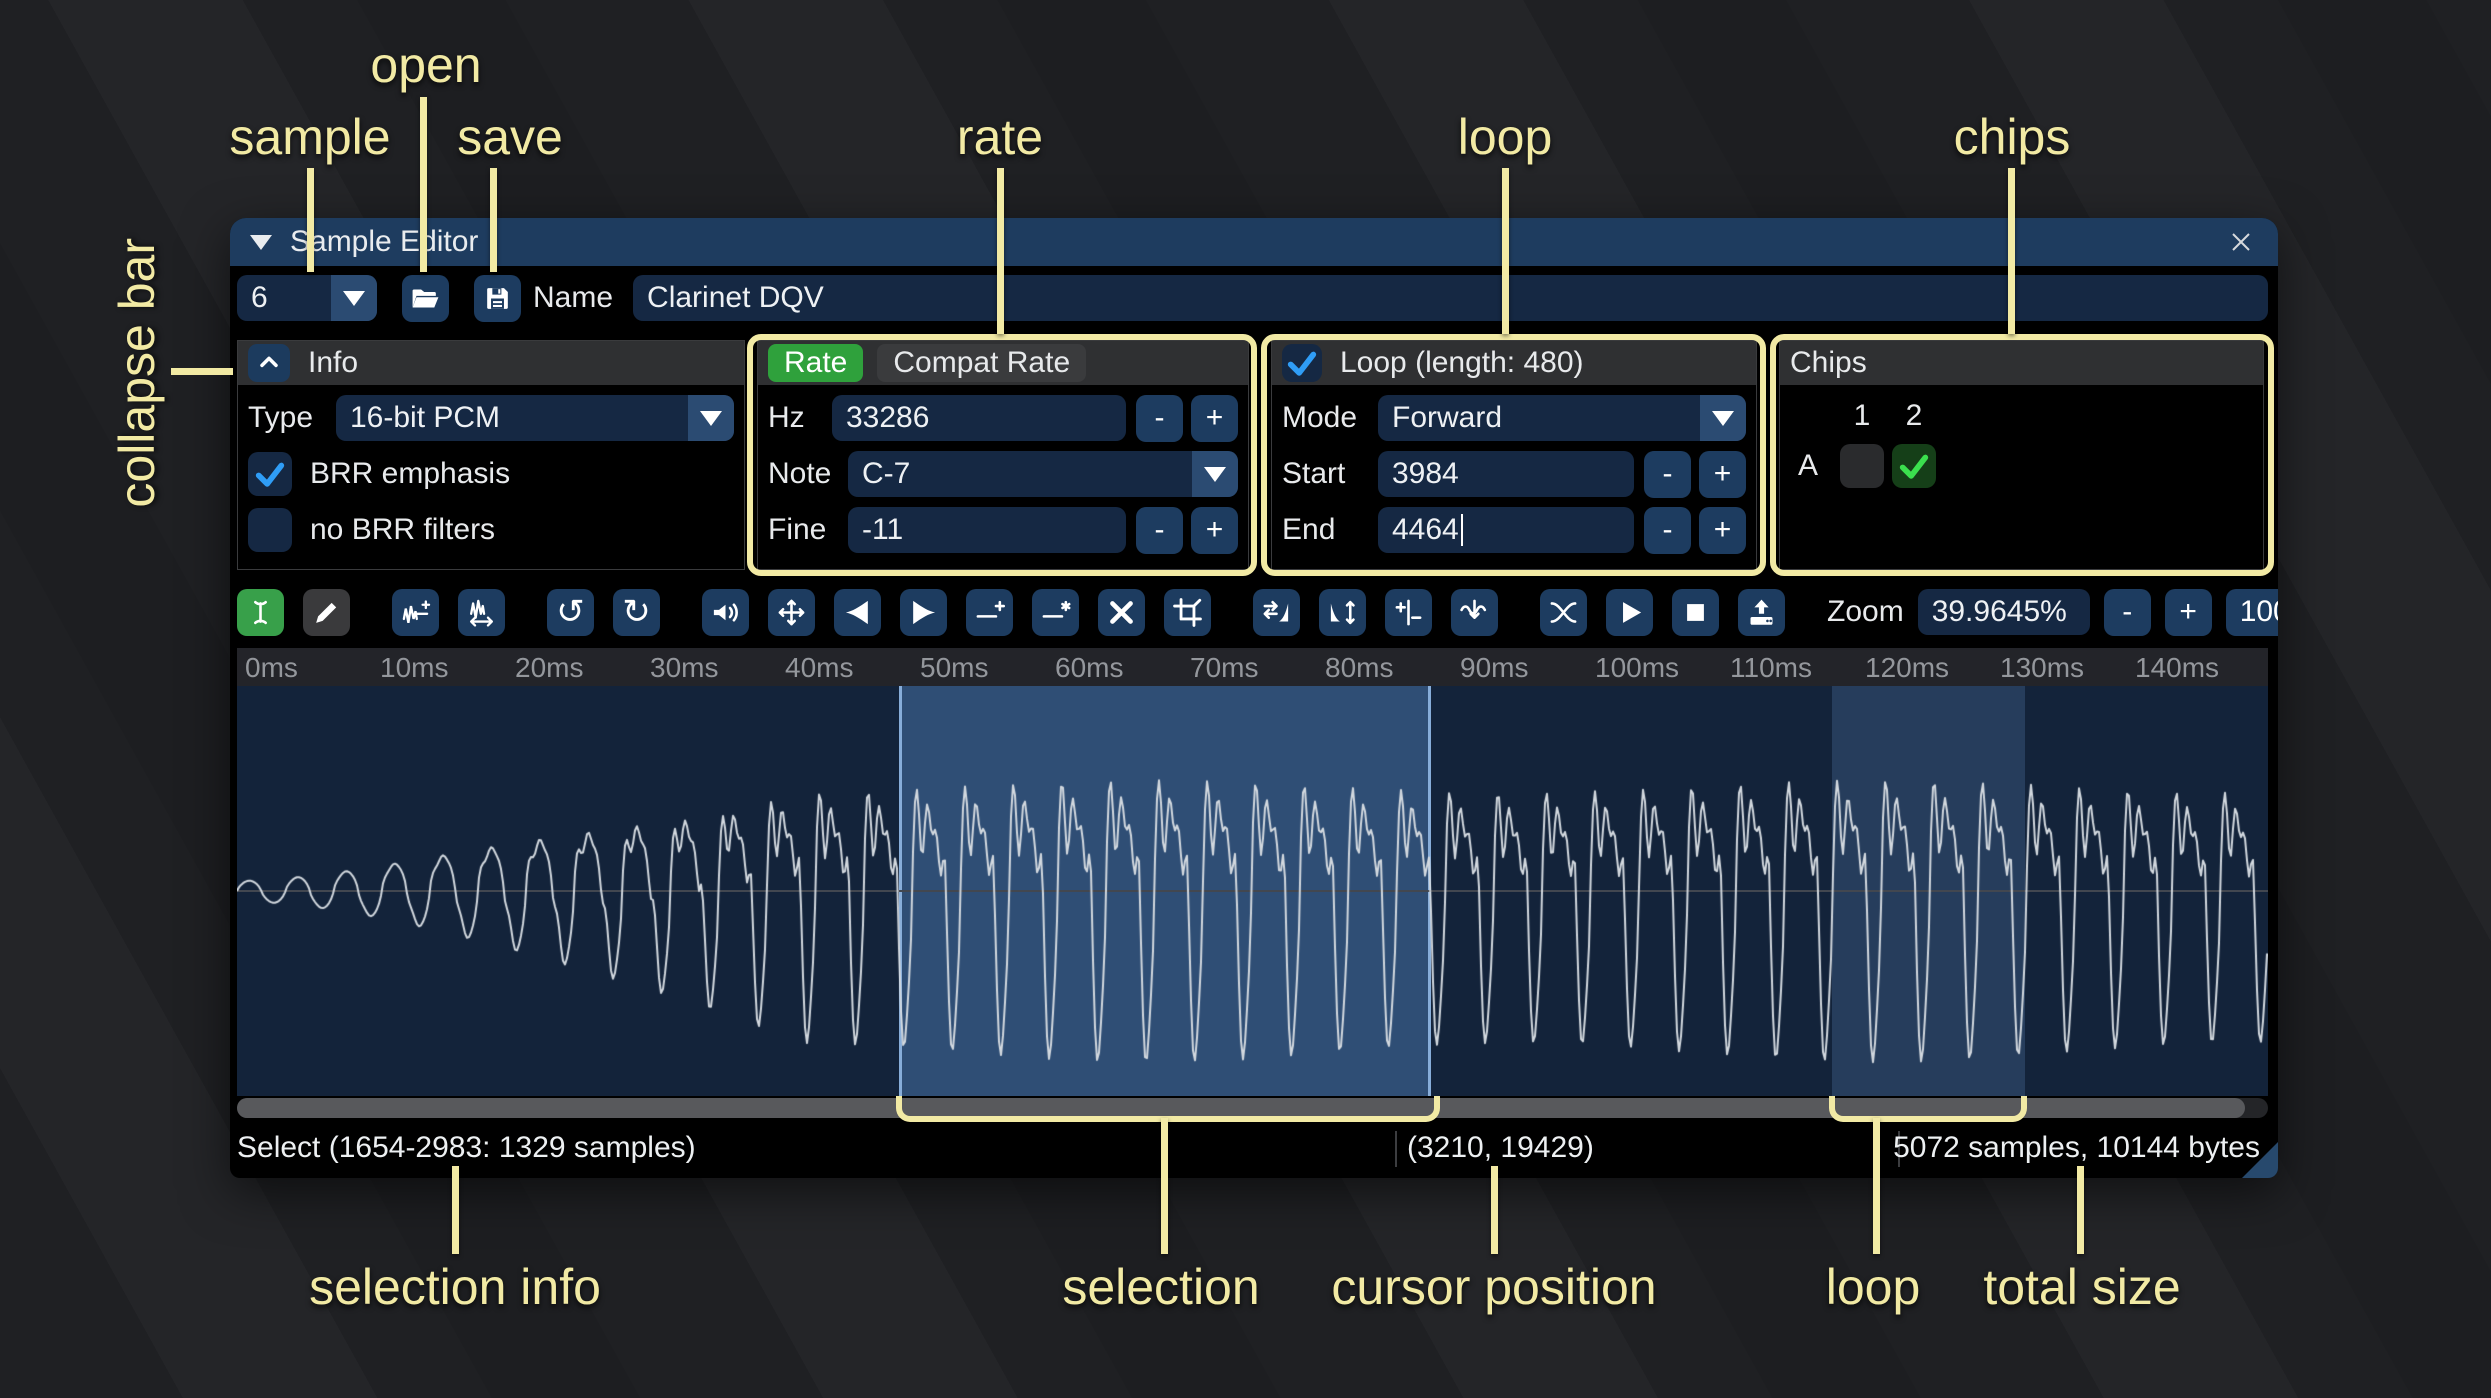 Image resolution: width=2491 pixels, height=1398 pixels. I want to click on close-button, so click(2241, 242).